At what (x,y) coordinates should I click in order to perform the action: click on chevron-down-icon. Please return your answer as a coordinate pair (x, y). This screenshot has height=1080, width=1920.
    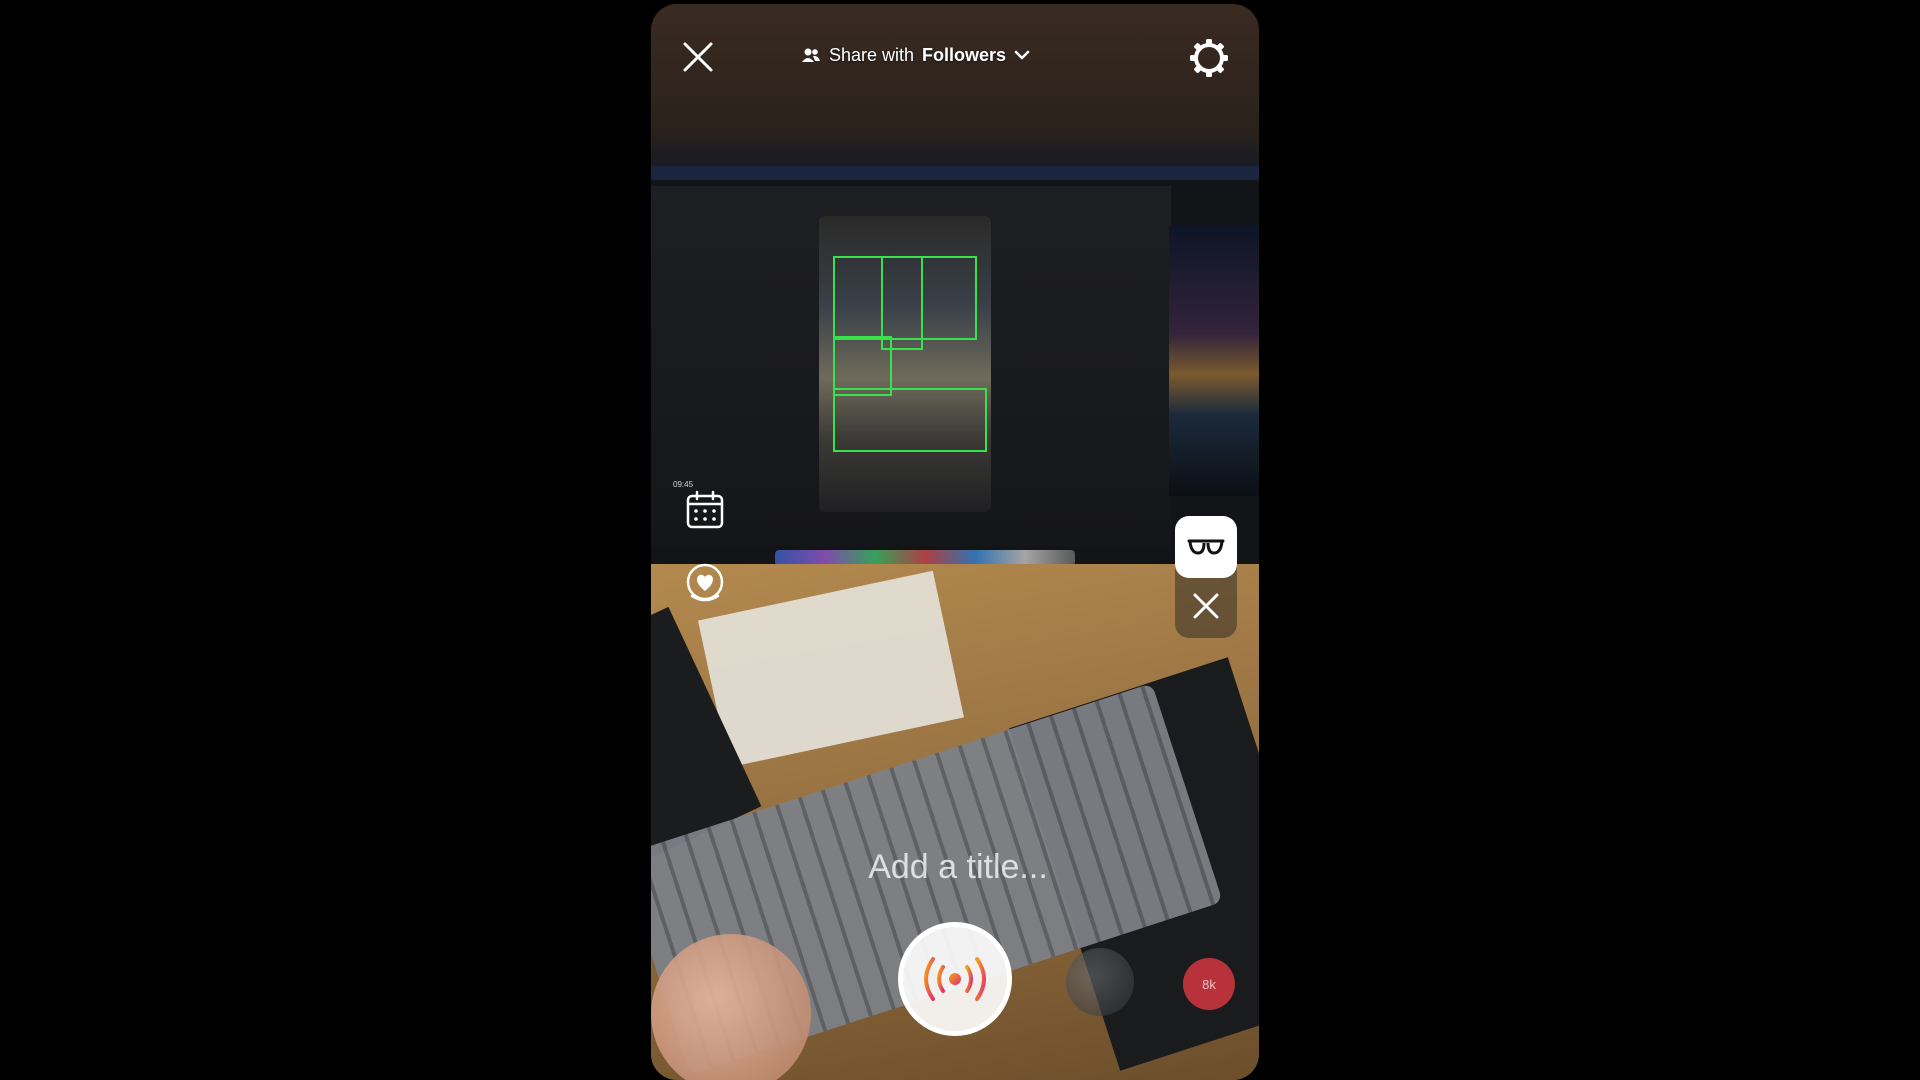
    Looking at the image, I should click on (1022, 55).